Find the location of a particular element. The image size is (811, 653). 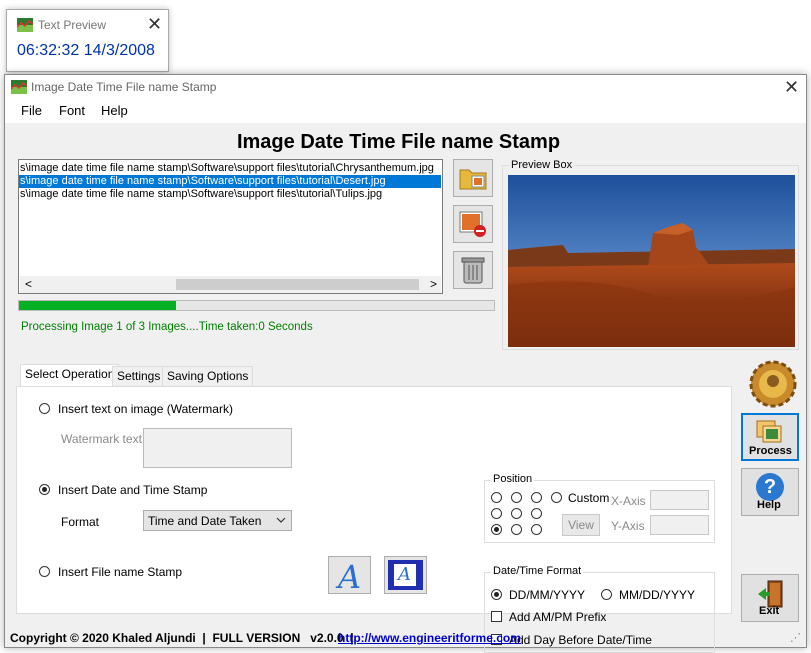

menu-bar: File Font Help is located at coordinates (405, 111).